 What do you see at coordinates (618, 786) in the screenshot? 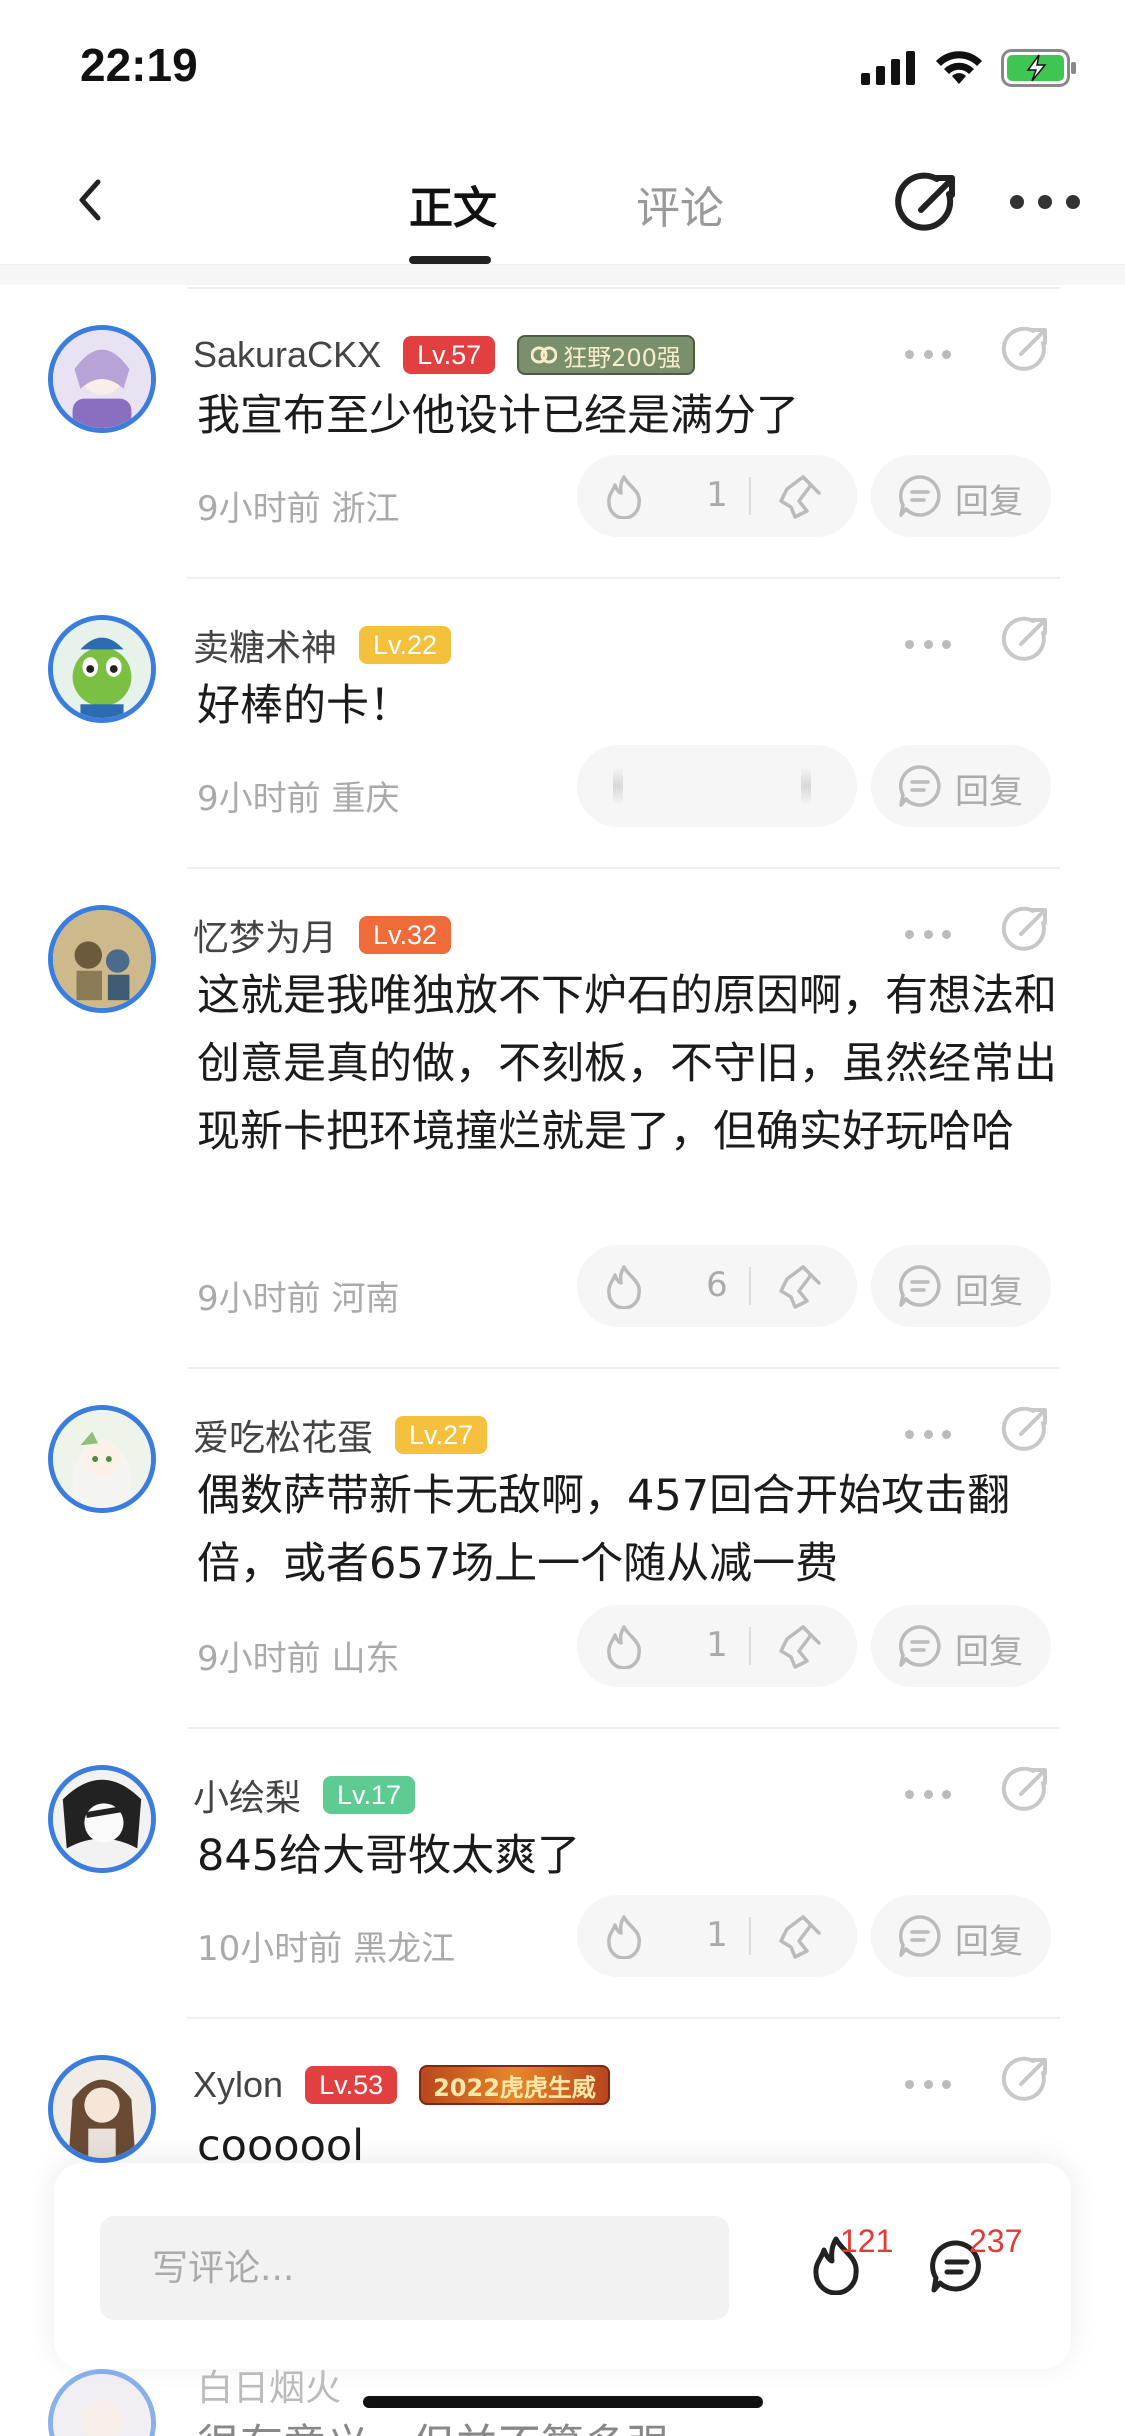
I see `loading-bar` at bounding box center [618, 786].